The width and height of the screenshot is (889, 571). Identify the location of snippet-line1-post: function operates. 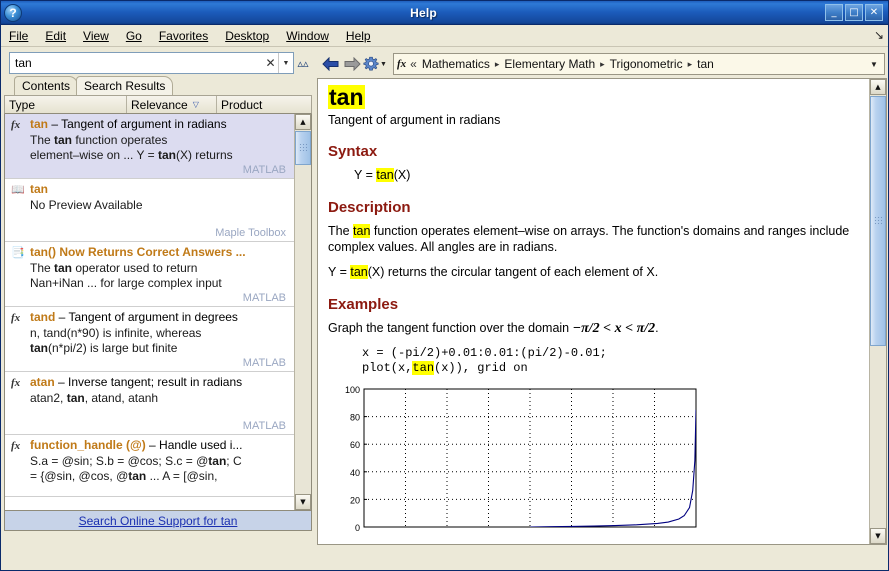
(120, 140).